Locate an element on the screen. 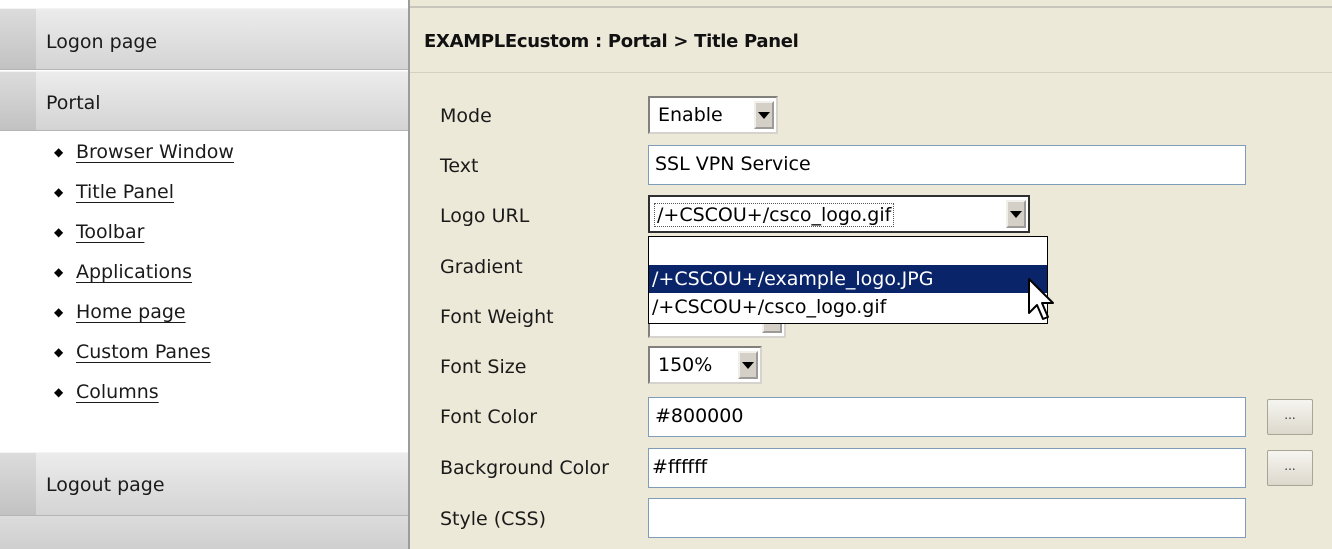 The height and width of the screenshot is (549, 1332). gradient-label: Gradient is located at coordinates (481, 267).